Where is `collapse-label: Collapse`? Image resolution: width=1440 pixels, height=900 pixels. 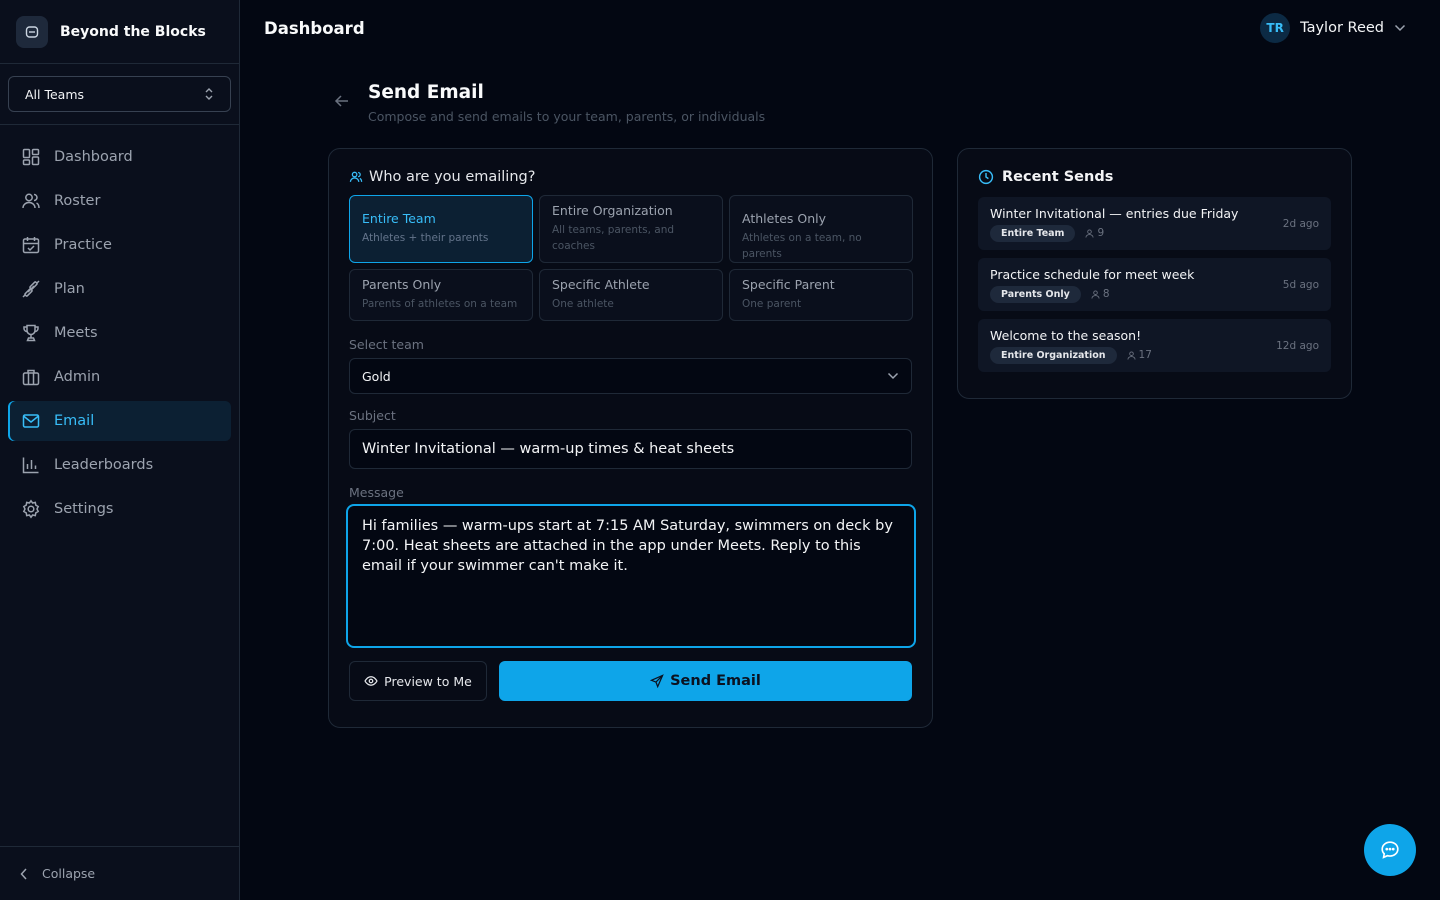 collapse-label: Collapse is located at coordinates (69, 873).